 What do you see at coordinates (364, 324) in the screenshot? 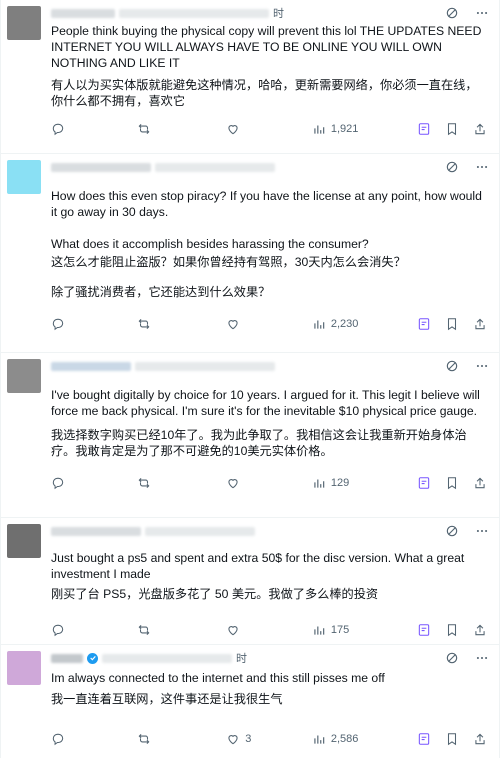
I see `views-button: 2,230` at bounding box center [364, 324].